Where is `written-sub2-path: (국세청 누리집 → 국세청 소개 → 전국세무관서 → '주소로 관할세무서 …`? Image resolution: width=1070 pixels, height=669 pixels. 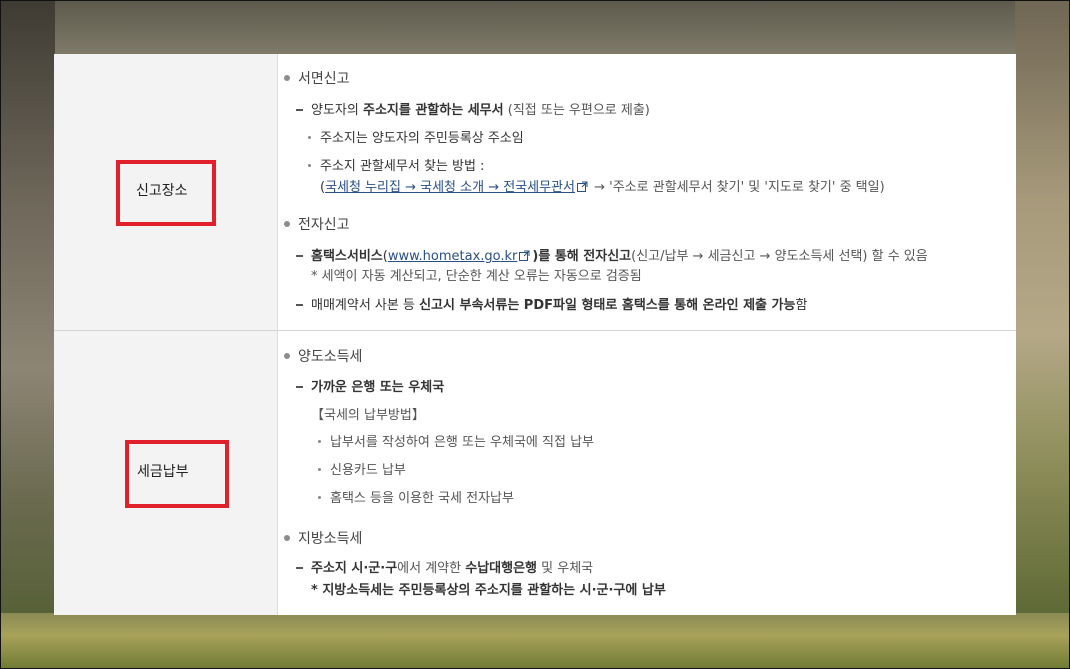
written-sub2-path: (국세청 누리집 → 국세청 소개 → 전국세무관서 → '주소로 관할세무서 … is located at coordinates (602, 187).